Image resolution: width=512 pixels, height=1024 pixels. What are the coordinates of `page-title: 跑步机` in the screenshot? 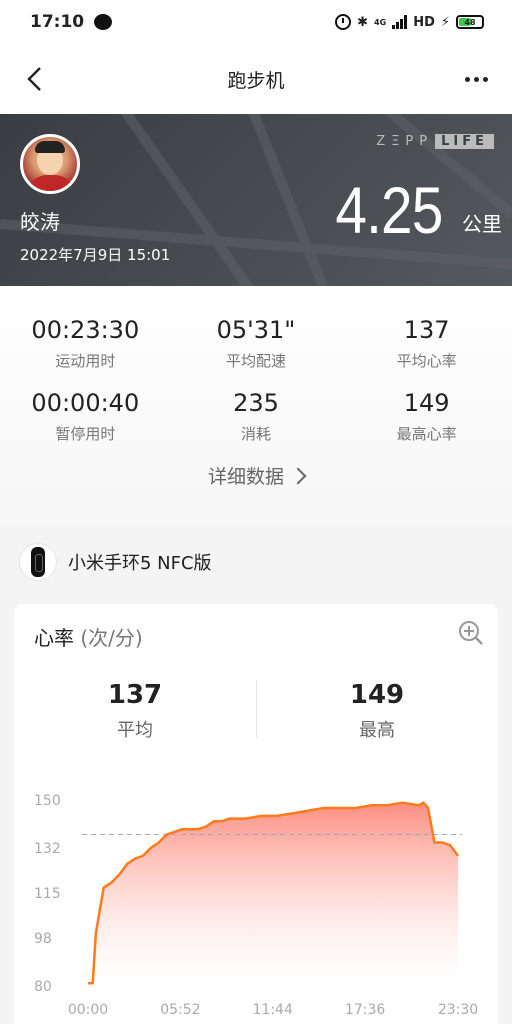 It's located at (256, 80).